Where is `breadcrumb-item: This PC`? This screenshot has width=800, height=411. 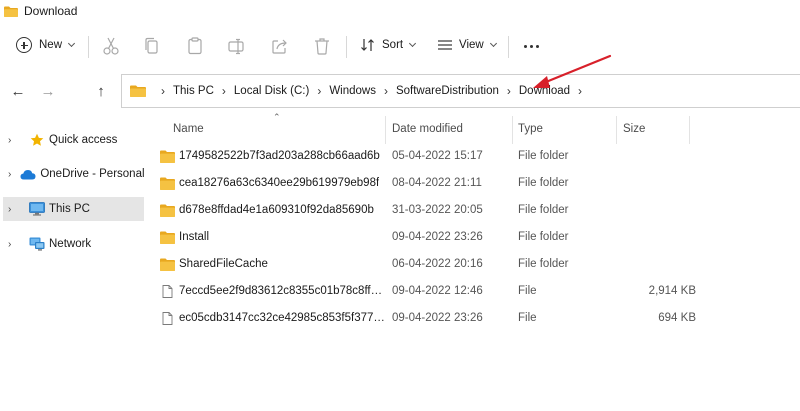
breadcrumb-item: This PC is located at coordinates (193, 91).